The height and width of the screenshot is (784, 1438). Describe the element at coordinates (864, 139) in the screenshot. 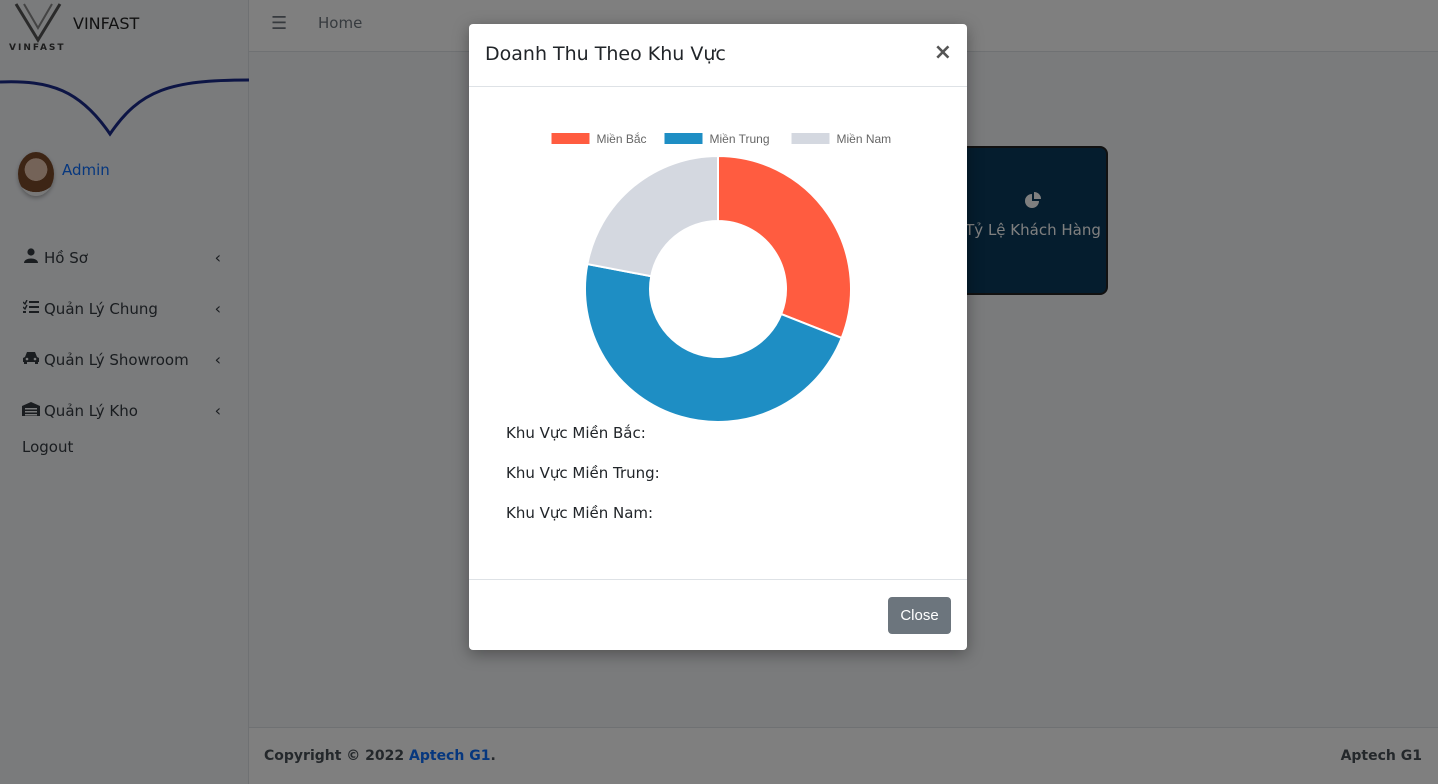

I see `legend-label: Miền Nam` at that location.